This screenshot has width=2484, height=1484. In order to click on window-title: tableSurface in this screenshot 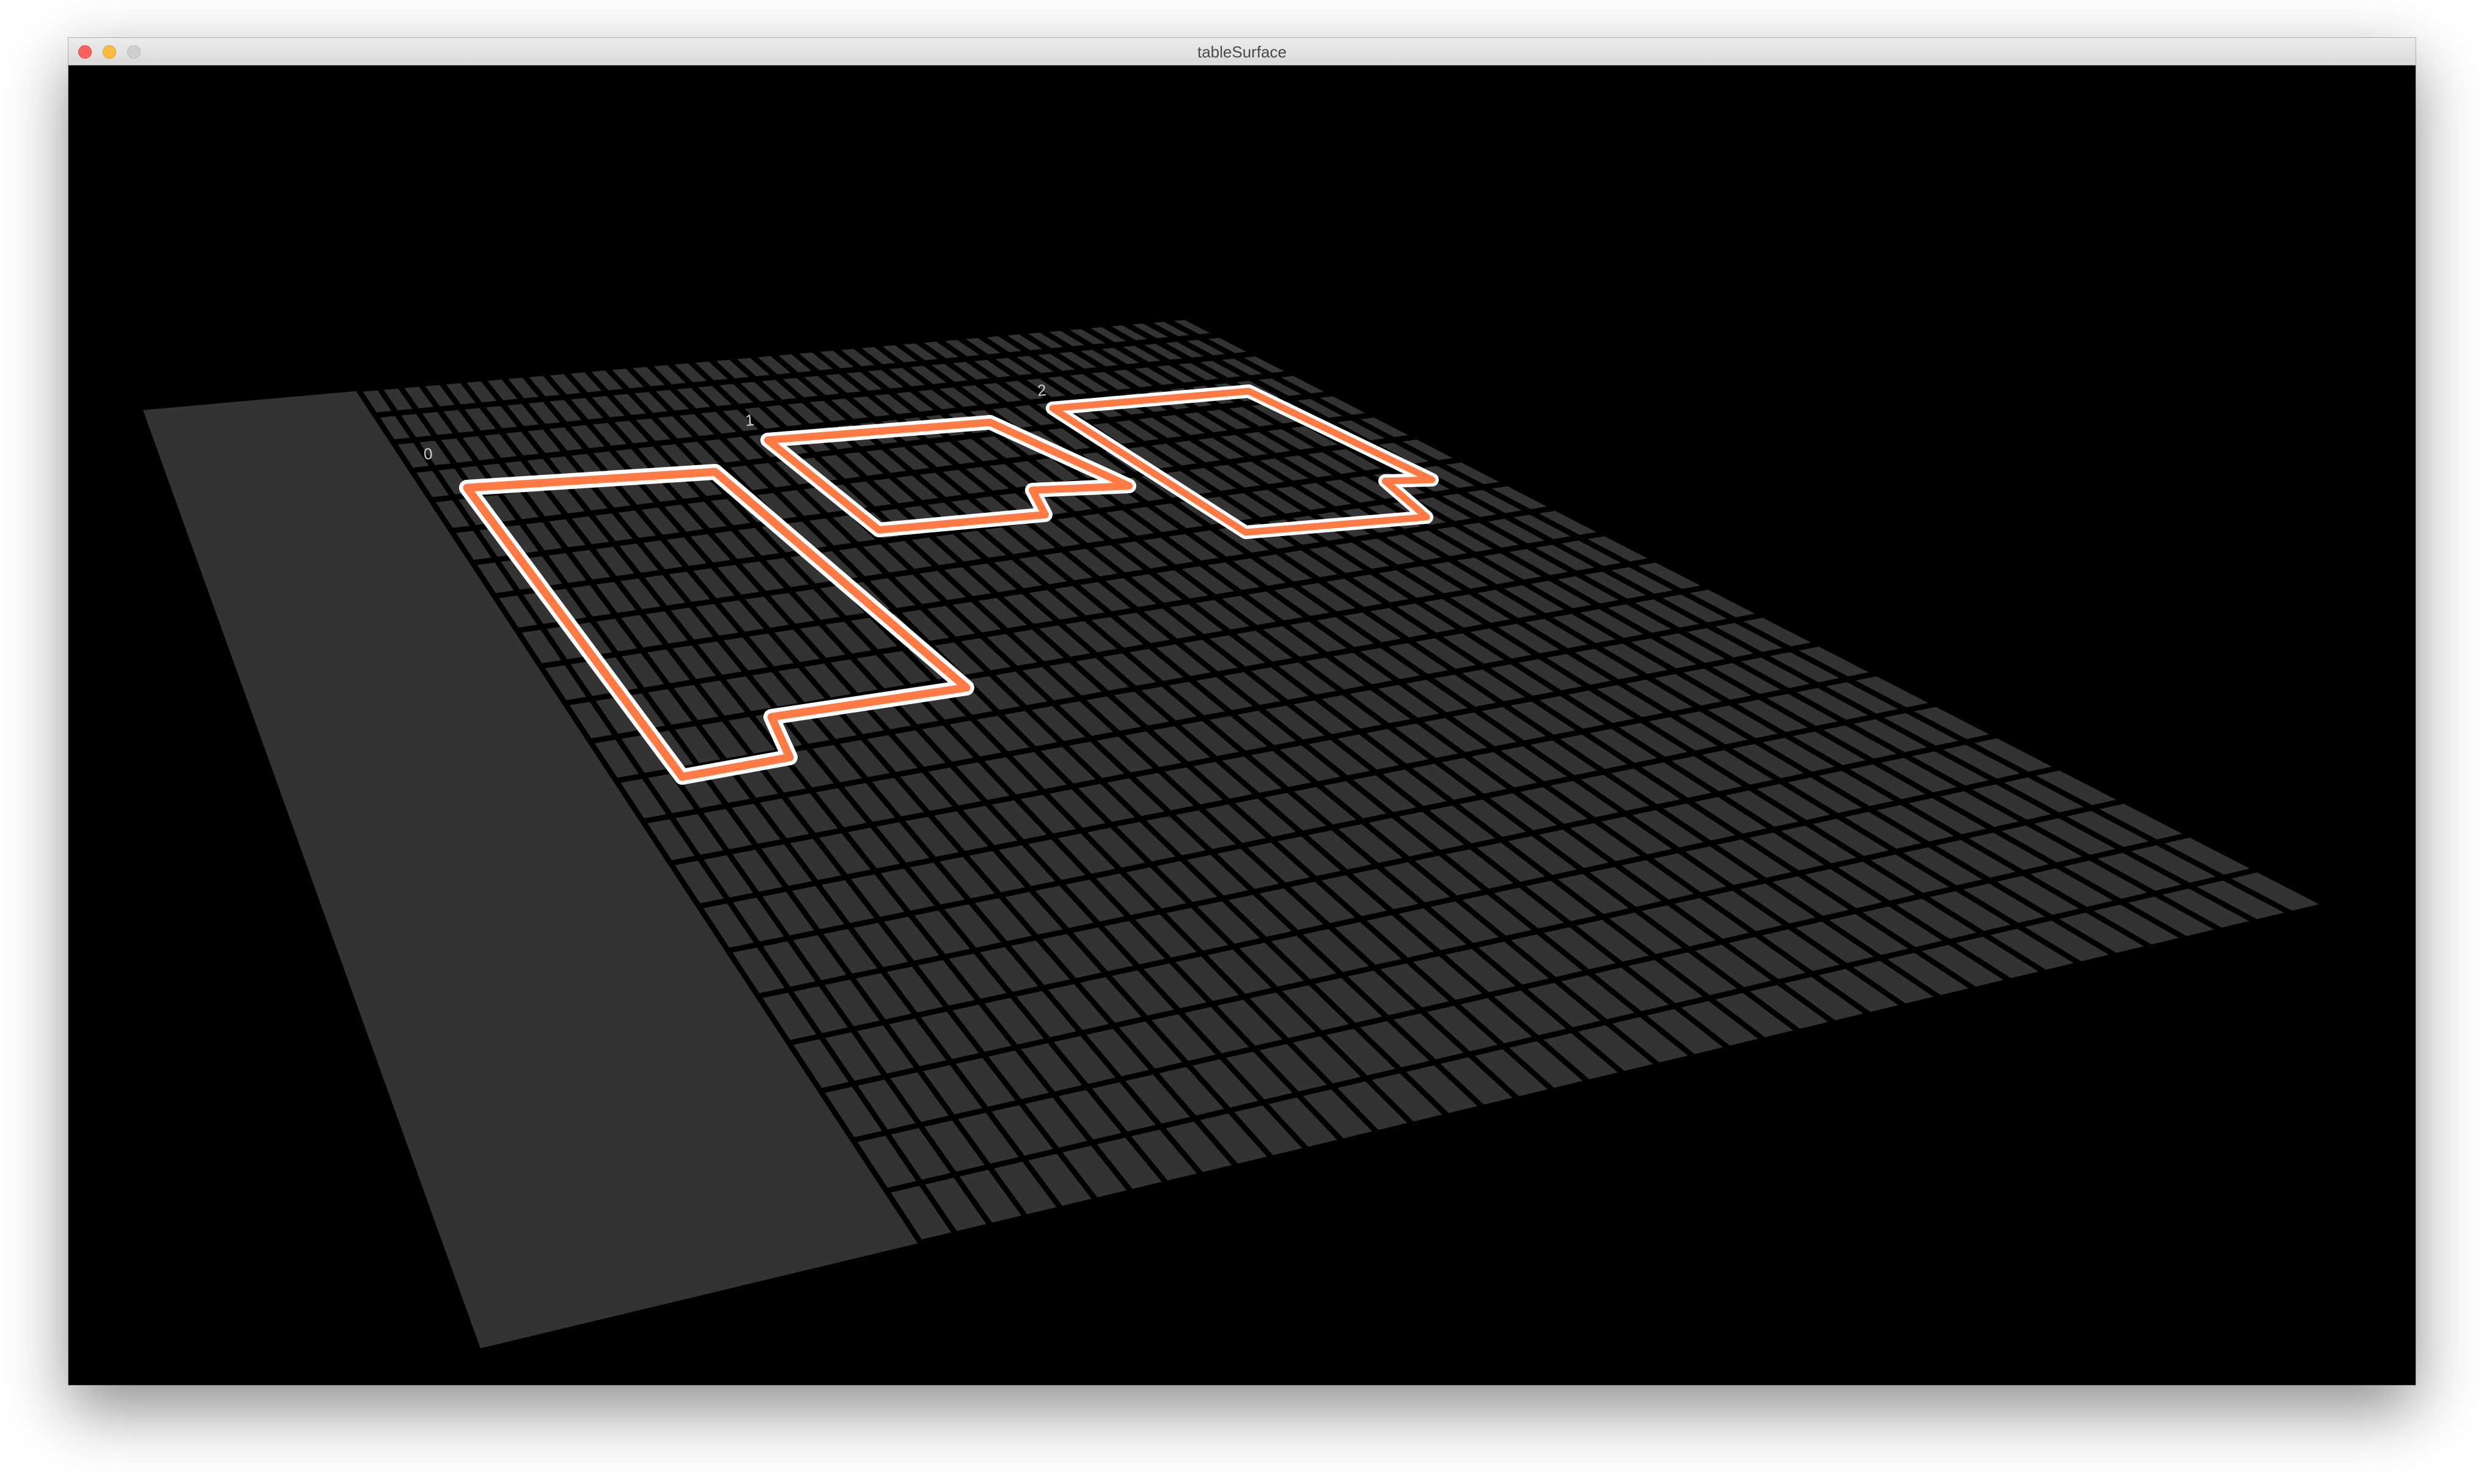, I will do `click(1242, 52)`.